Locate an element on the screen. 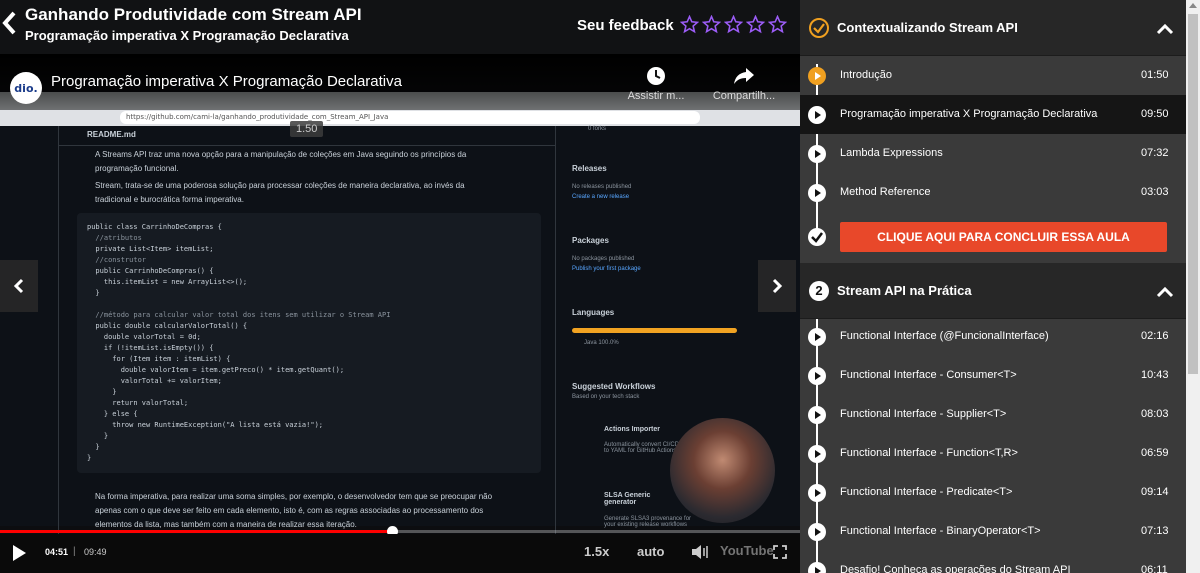 This screenshot has height=573, width=1200. section-header-1: Contextualizando Stream API is located at coordinates (993, 28).